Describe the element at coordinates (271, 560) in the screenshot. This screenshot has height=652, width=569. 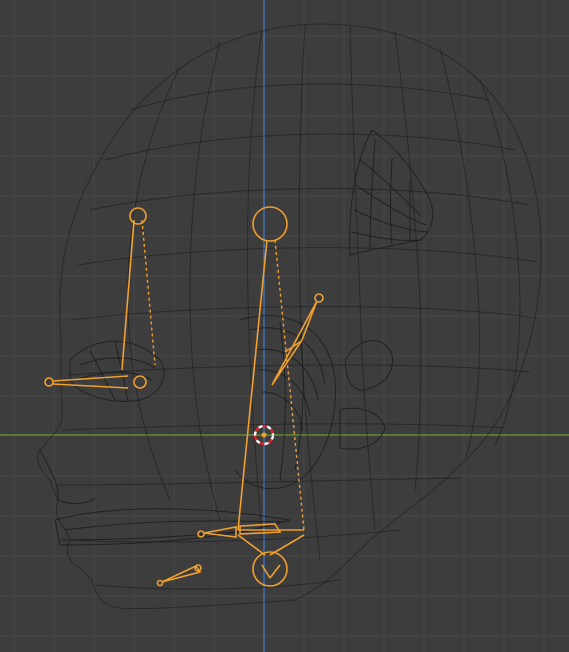
I see `bone-jaw` at that location.